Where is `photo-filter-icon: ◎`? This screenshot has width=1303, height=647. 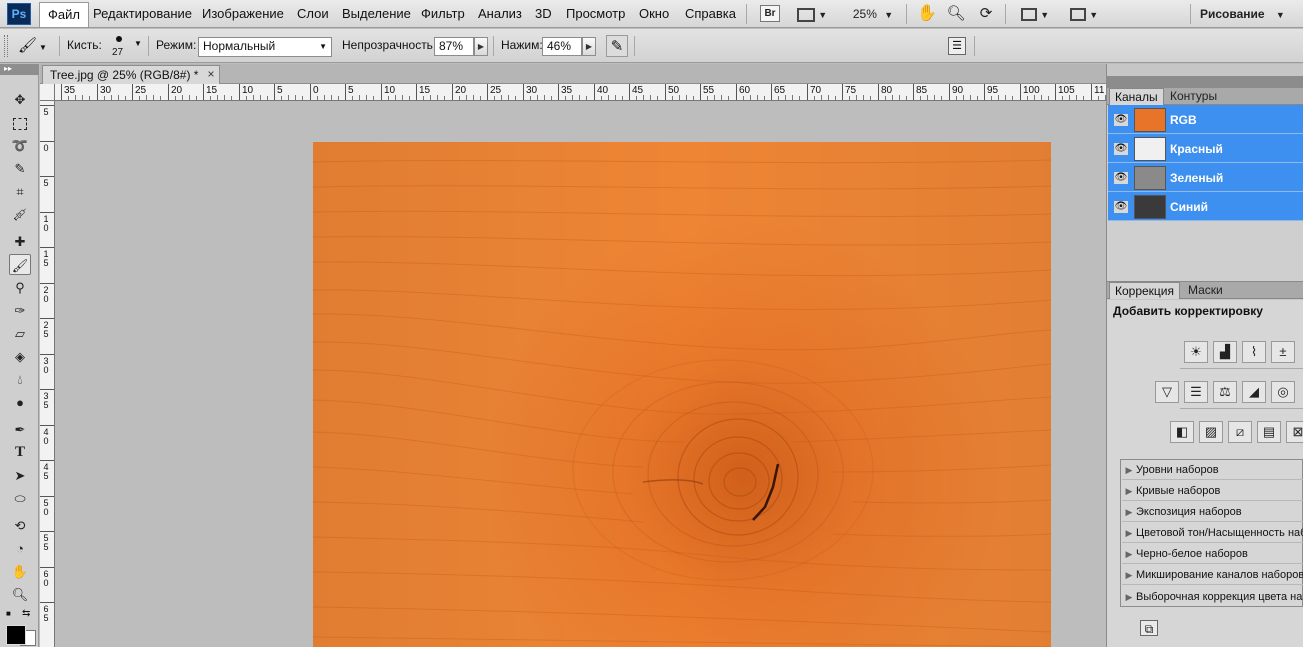 photo-filter-icon: ◎ is located at coordinates (1283, 392).